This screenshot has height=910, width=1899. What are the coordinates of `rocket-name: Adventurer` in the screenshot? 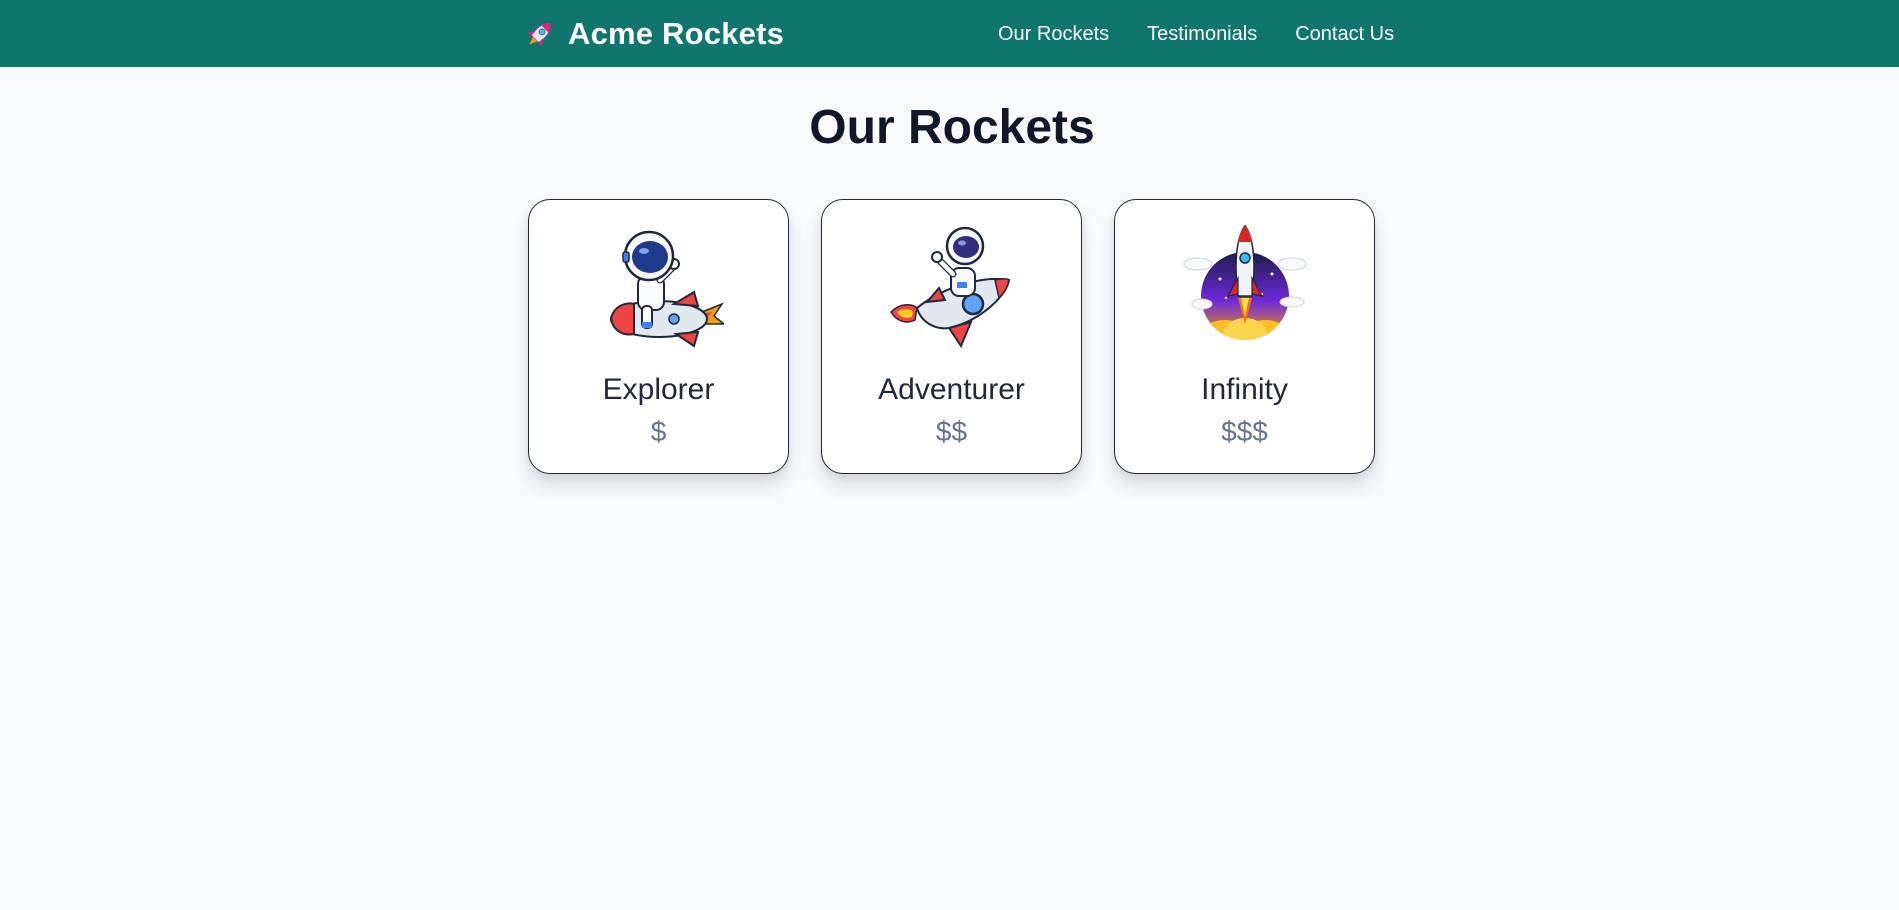 It's located at (951, 389).